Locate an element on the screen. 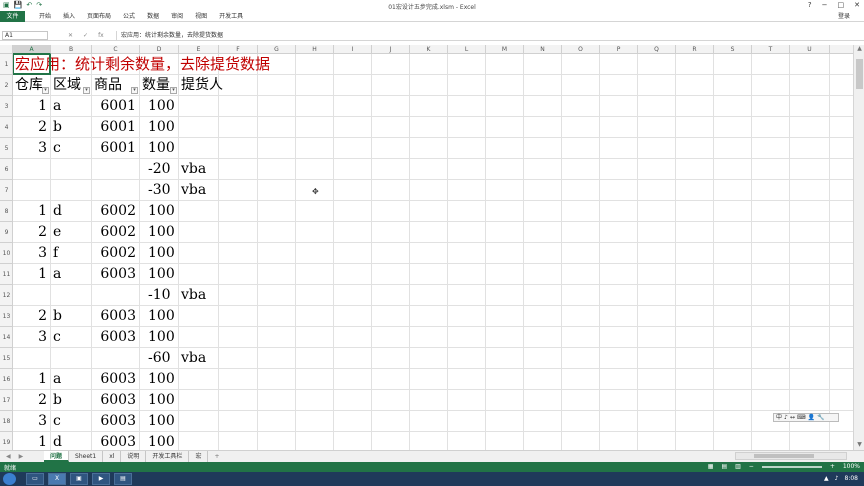 This screenshot has height=486, width=864. column-header-n: N is located at coordinates (543, 49).